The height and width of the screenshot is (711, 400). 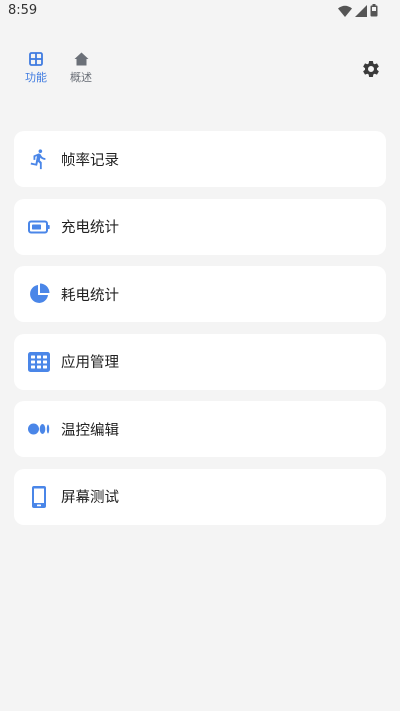 I want to click on running-person-icon, so click(x=39, y=159).